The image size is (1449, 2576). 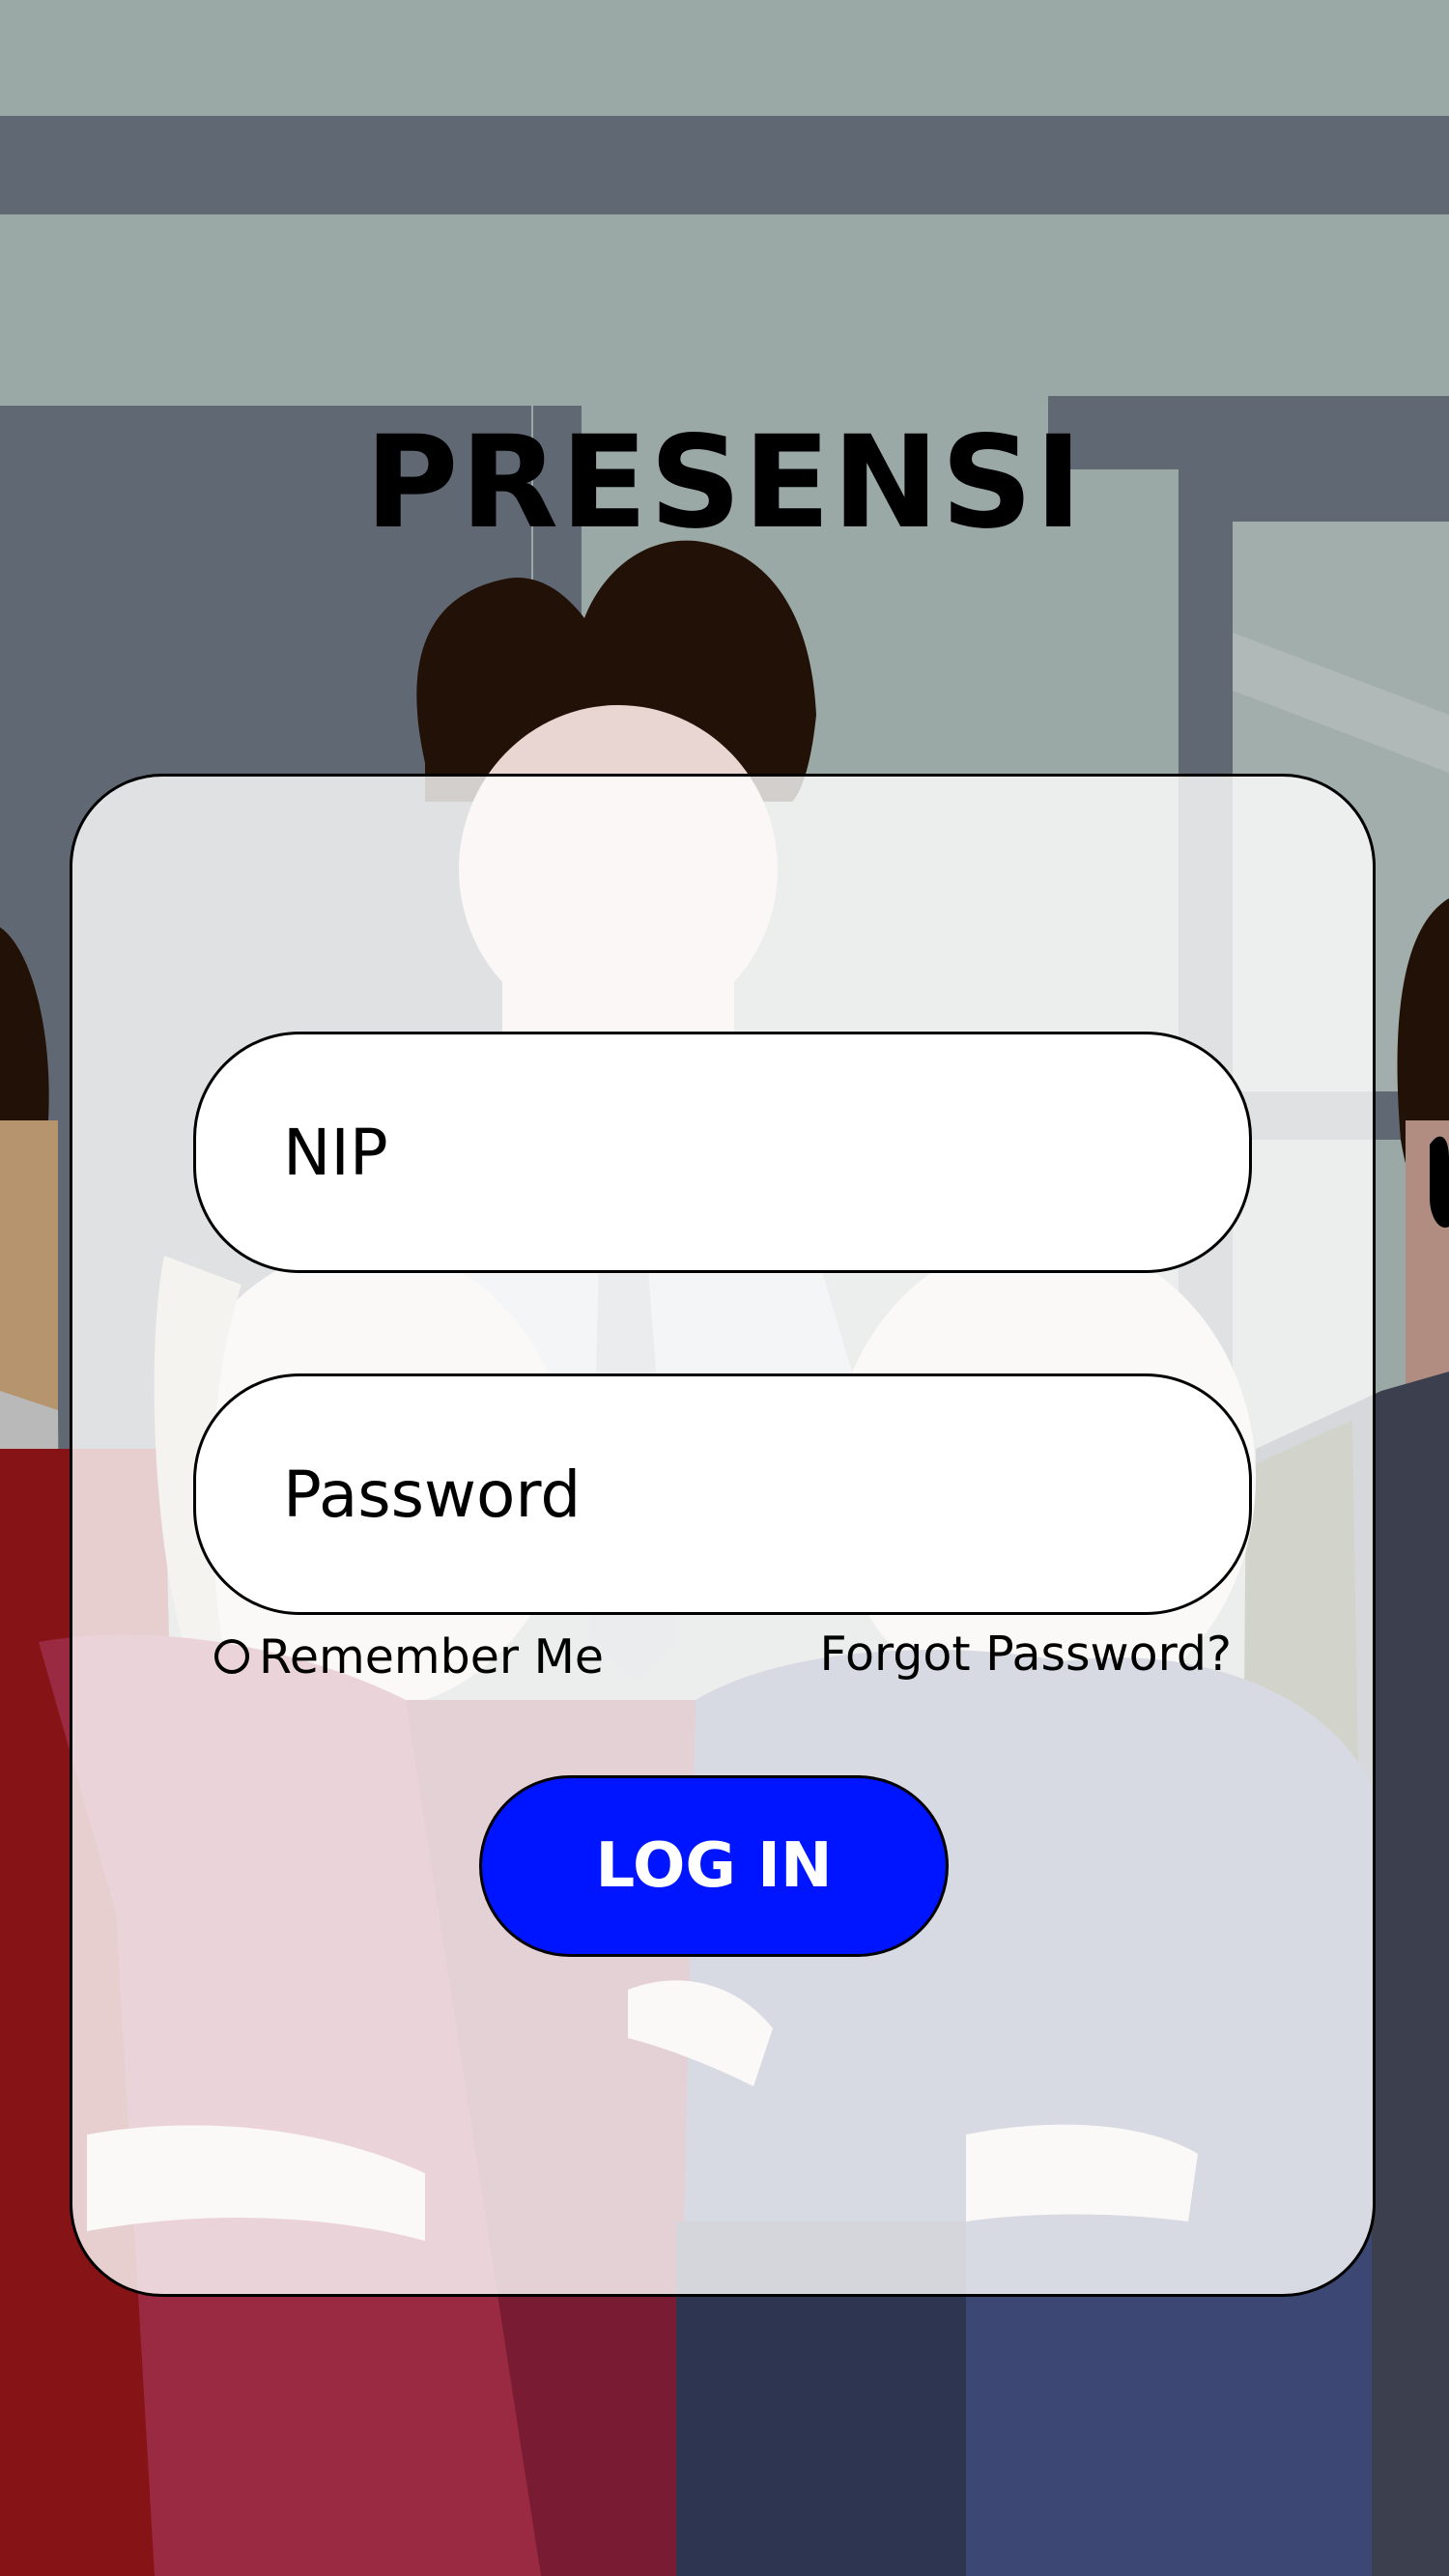 I want to click on page-title: PRESENSI, so click(x=724, y=483).